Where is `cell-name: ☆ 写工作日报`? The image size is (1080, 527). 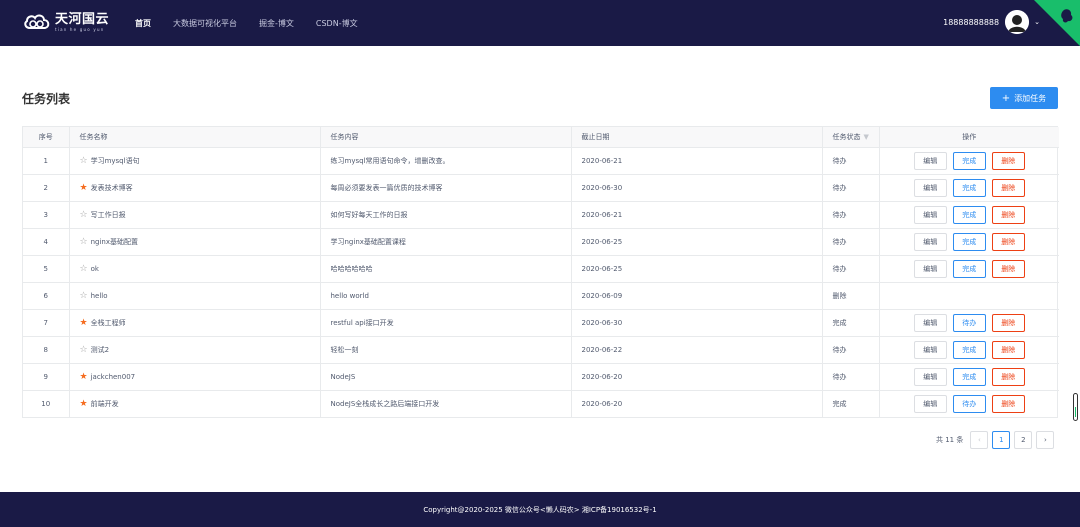 cell-name: ☆ 写工作日报 is located at coordinates (195, 215).